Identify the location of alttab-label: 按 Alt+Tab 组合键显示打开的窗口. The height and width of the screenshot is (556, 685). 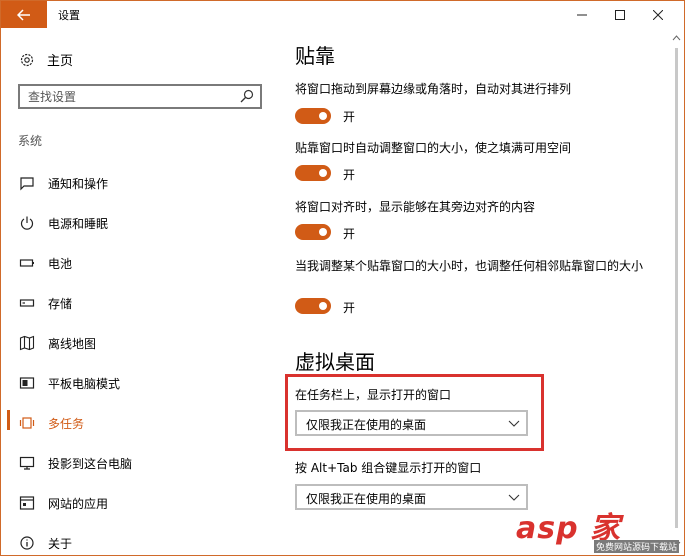
(388, 468).